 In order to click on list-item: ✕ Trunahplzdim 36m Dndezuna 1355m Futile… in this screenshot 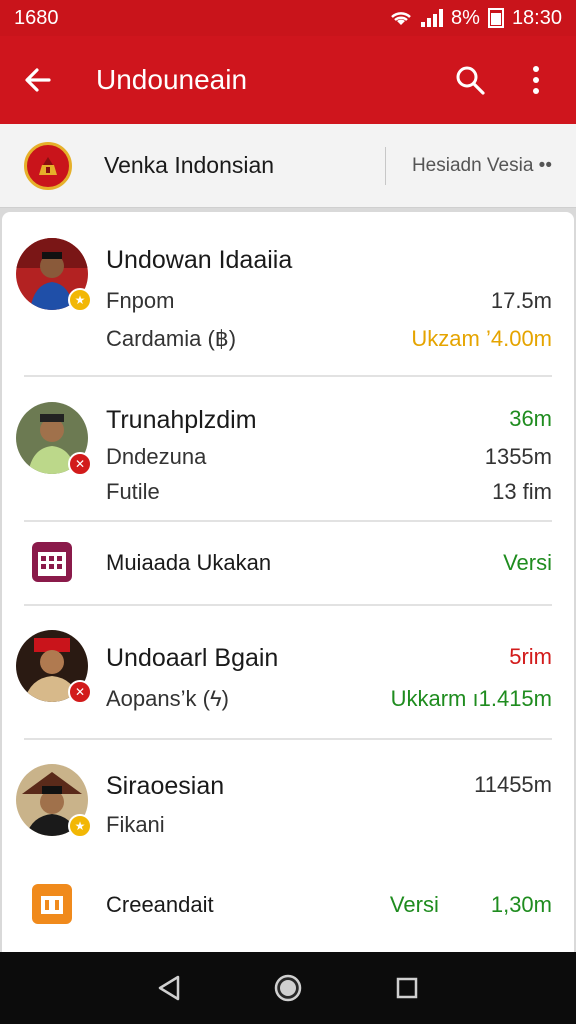, I will do `click(288, 456)`.